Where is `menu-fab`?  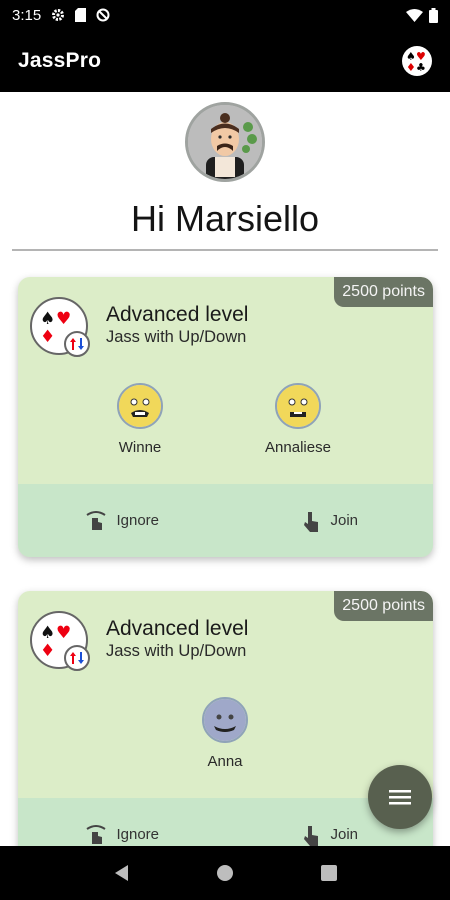
menu-fab is located at coordinates (400, 797).